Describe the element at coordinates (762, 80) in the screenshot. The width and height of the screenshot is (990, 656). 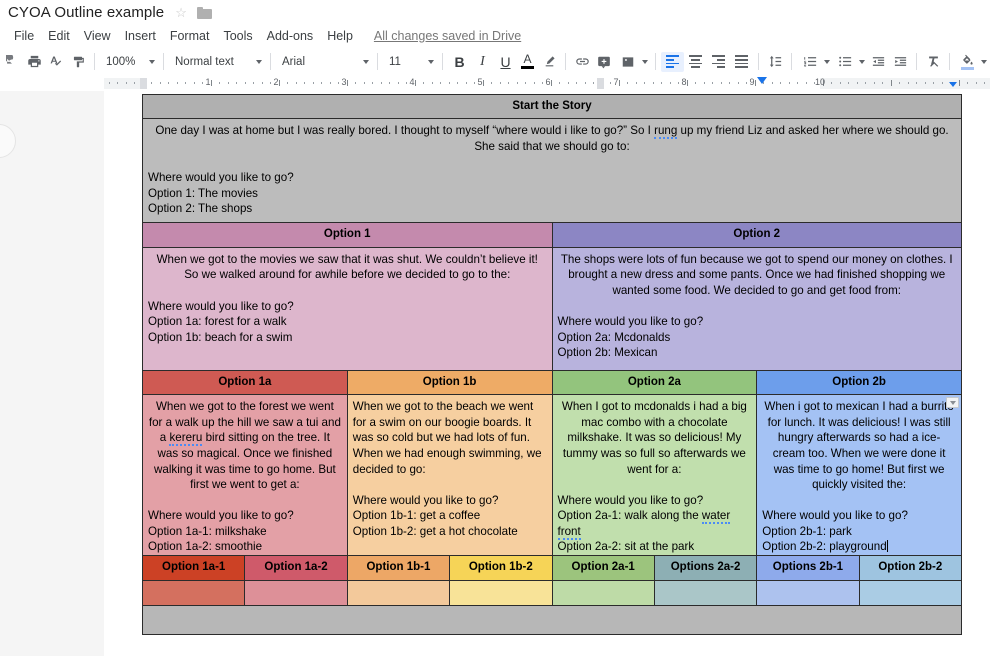
I see `left-indent-marker` at that location.